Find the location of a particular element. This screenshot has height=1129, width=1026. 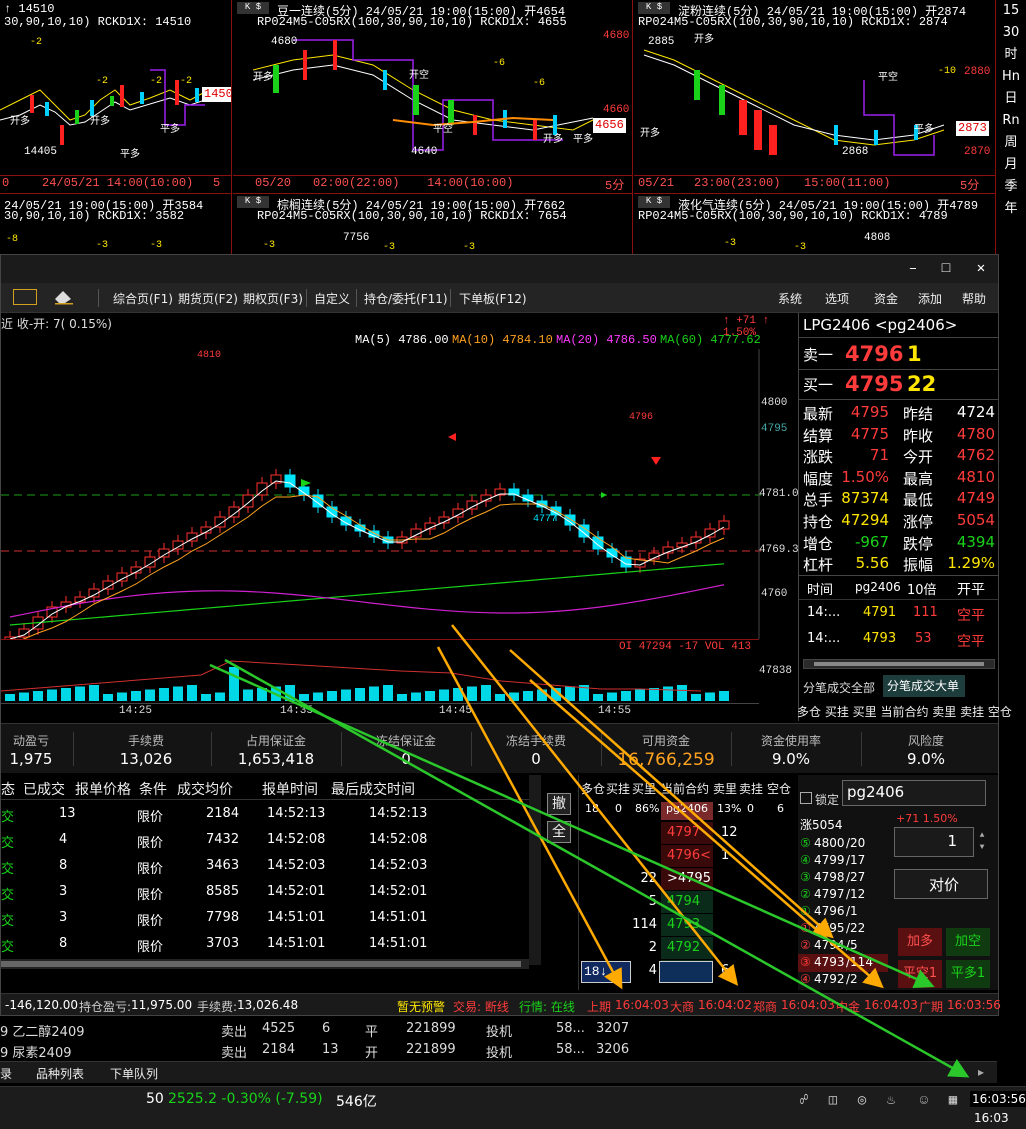

add-short-button: 加空 is located at coordinates (968, 942).